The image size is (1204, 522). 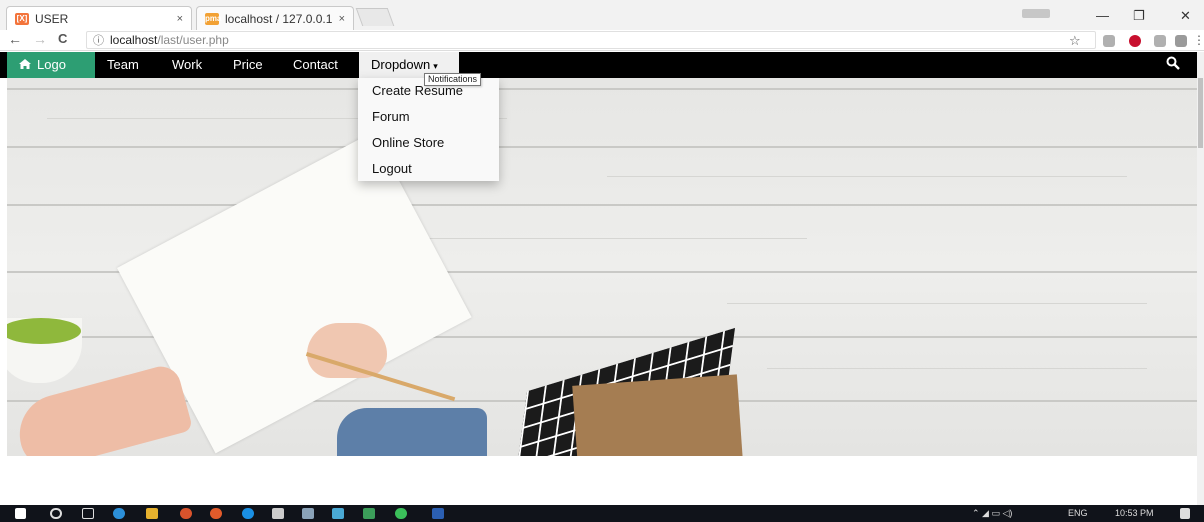 I want to click on url-host: localhost, so click(x=134, y=40).